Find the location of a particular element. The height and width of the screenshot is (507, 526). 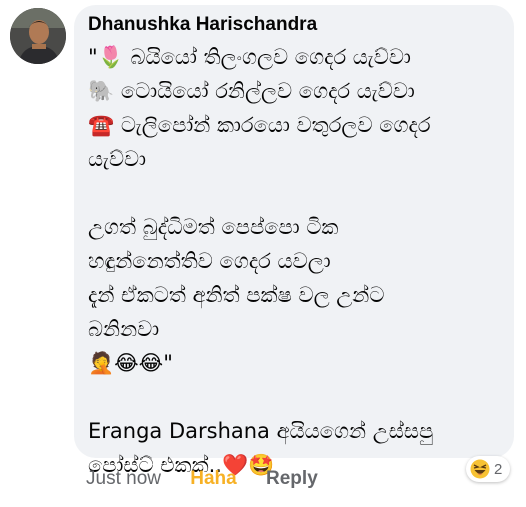

comment-line: දැන් ඒකටත් අනිත් පක්ෂ වල උන්ට is located at coordinates (236, 295).